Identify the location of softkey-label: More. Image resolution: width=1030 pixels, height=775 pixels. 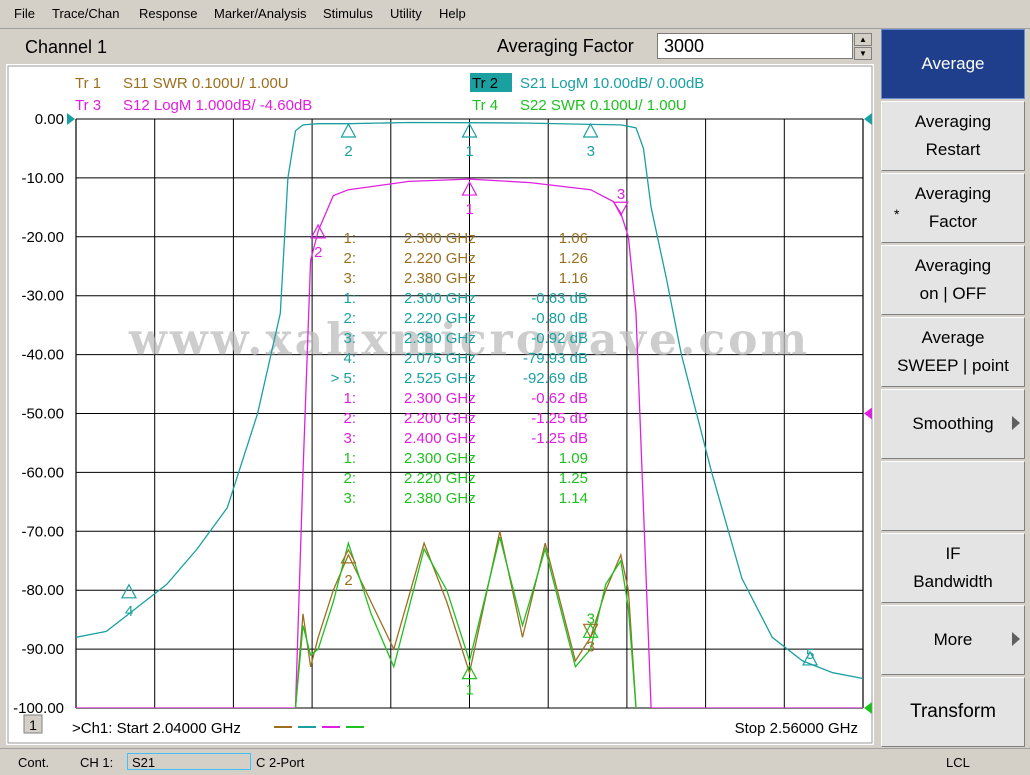
(953, 640).